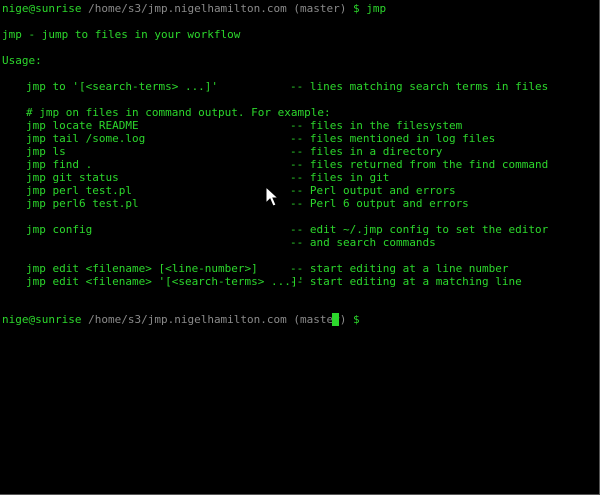  What do you see at coordinates (373, 190) in the screenshot?
I see `usage-desc: -- Perl output and errors` at bounding box center [373, 190].